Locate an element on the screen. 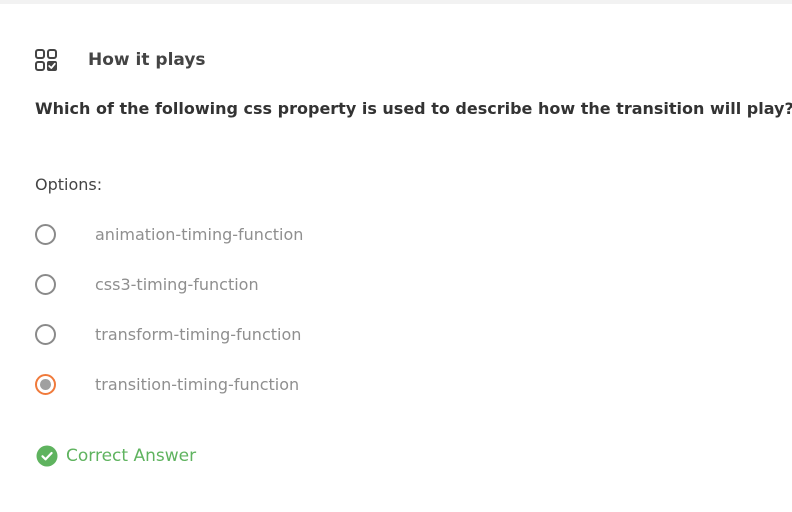 The width and height of the screenshot is (792, 512). radio-button-selected is located at coordinates (45, 384).